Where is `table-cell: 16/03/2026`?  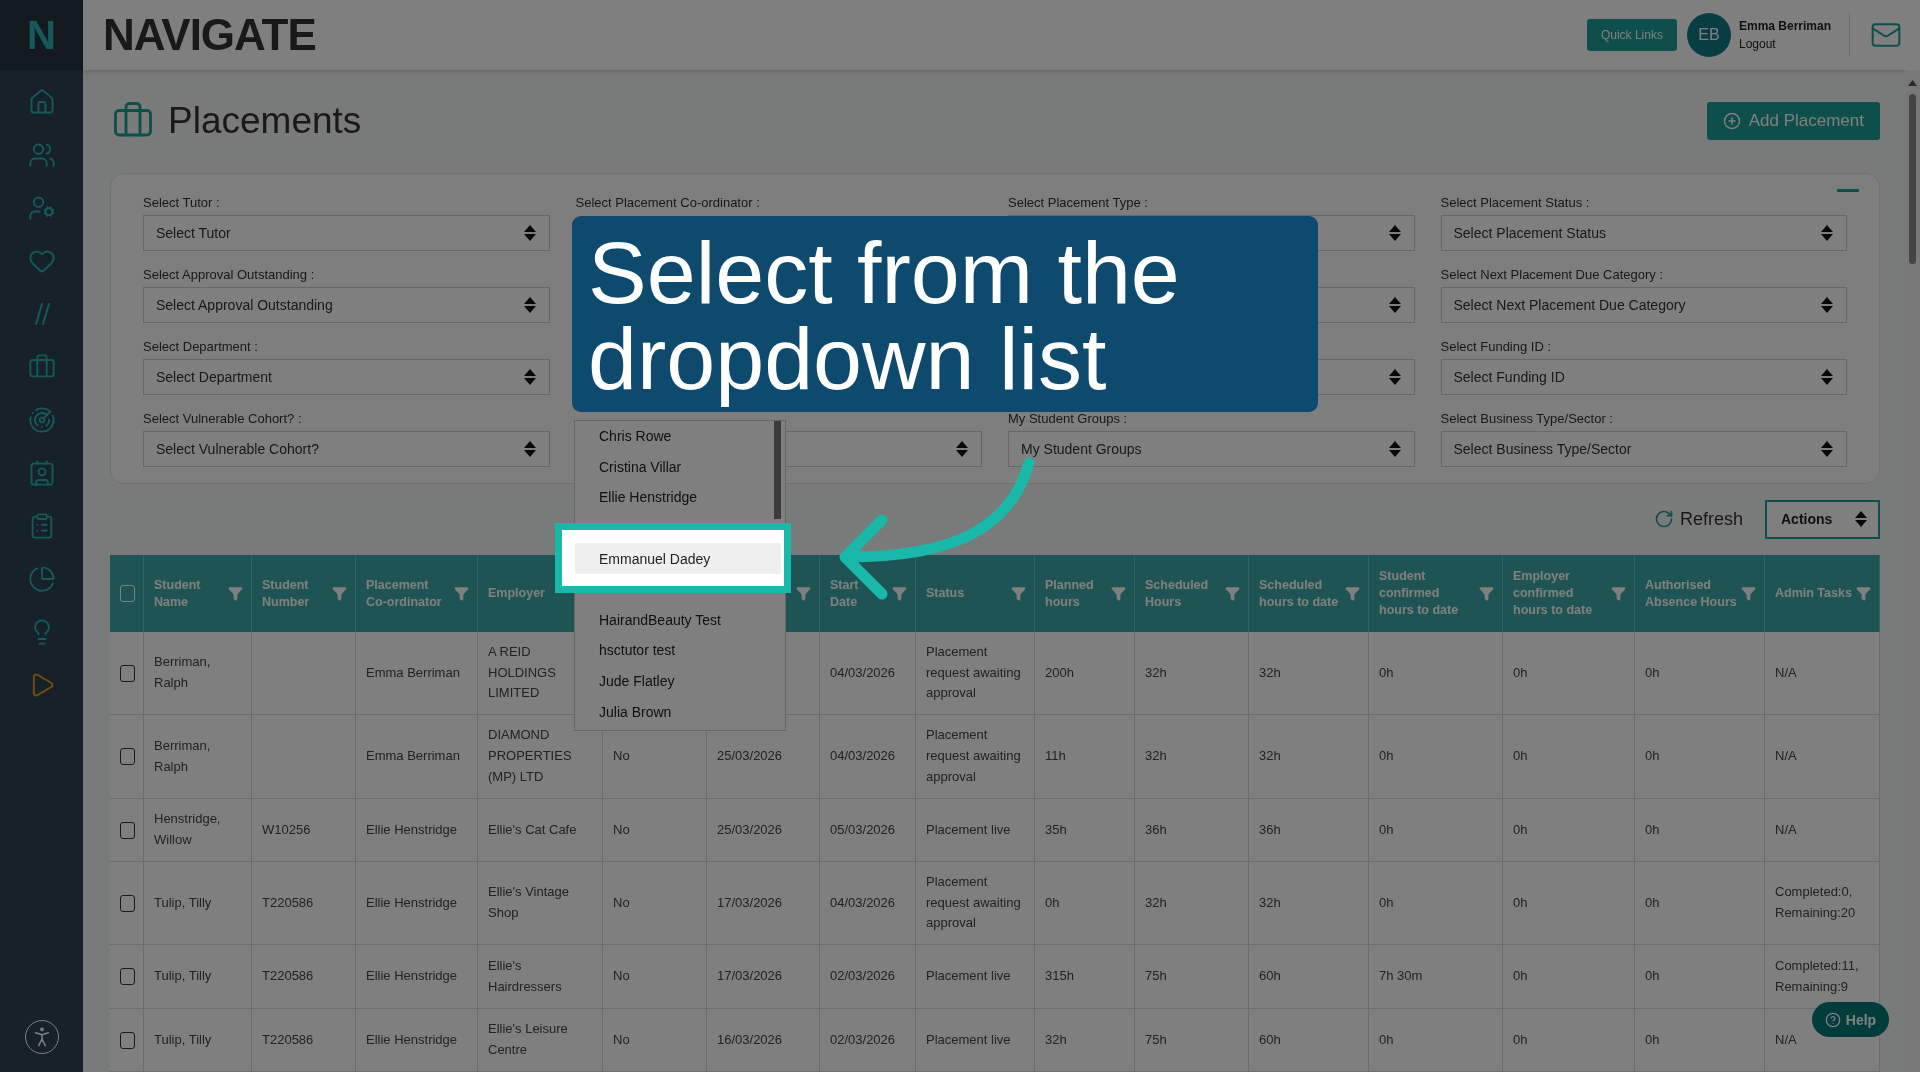
table-cell: 16/03/2026 is located at coordinates (763, 1040).